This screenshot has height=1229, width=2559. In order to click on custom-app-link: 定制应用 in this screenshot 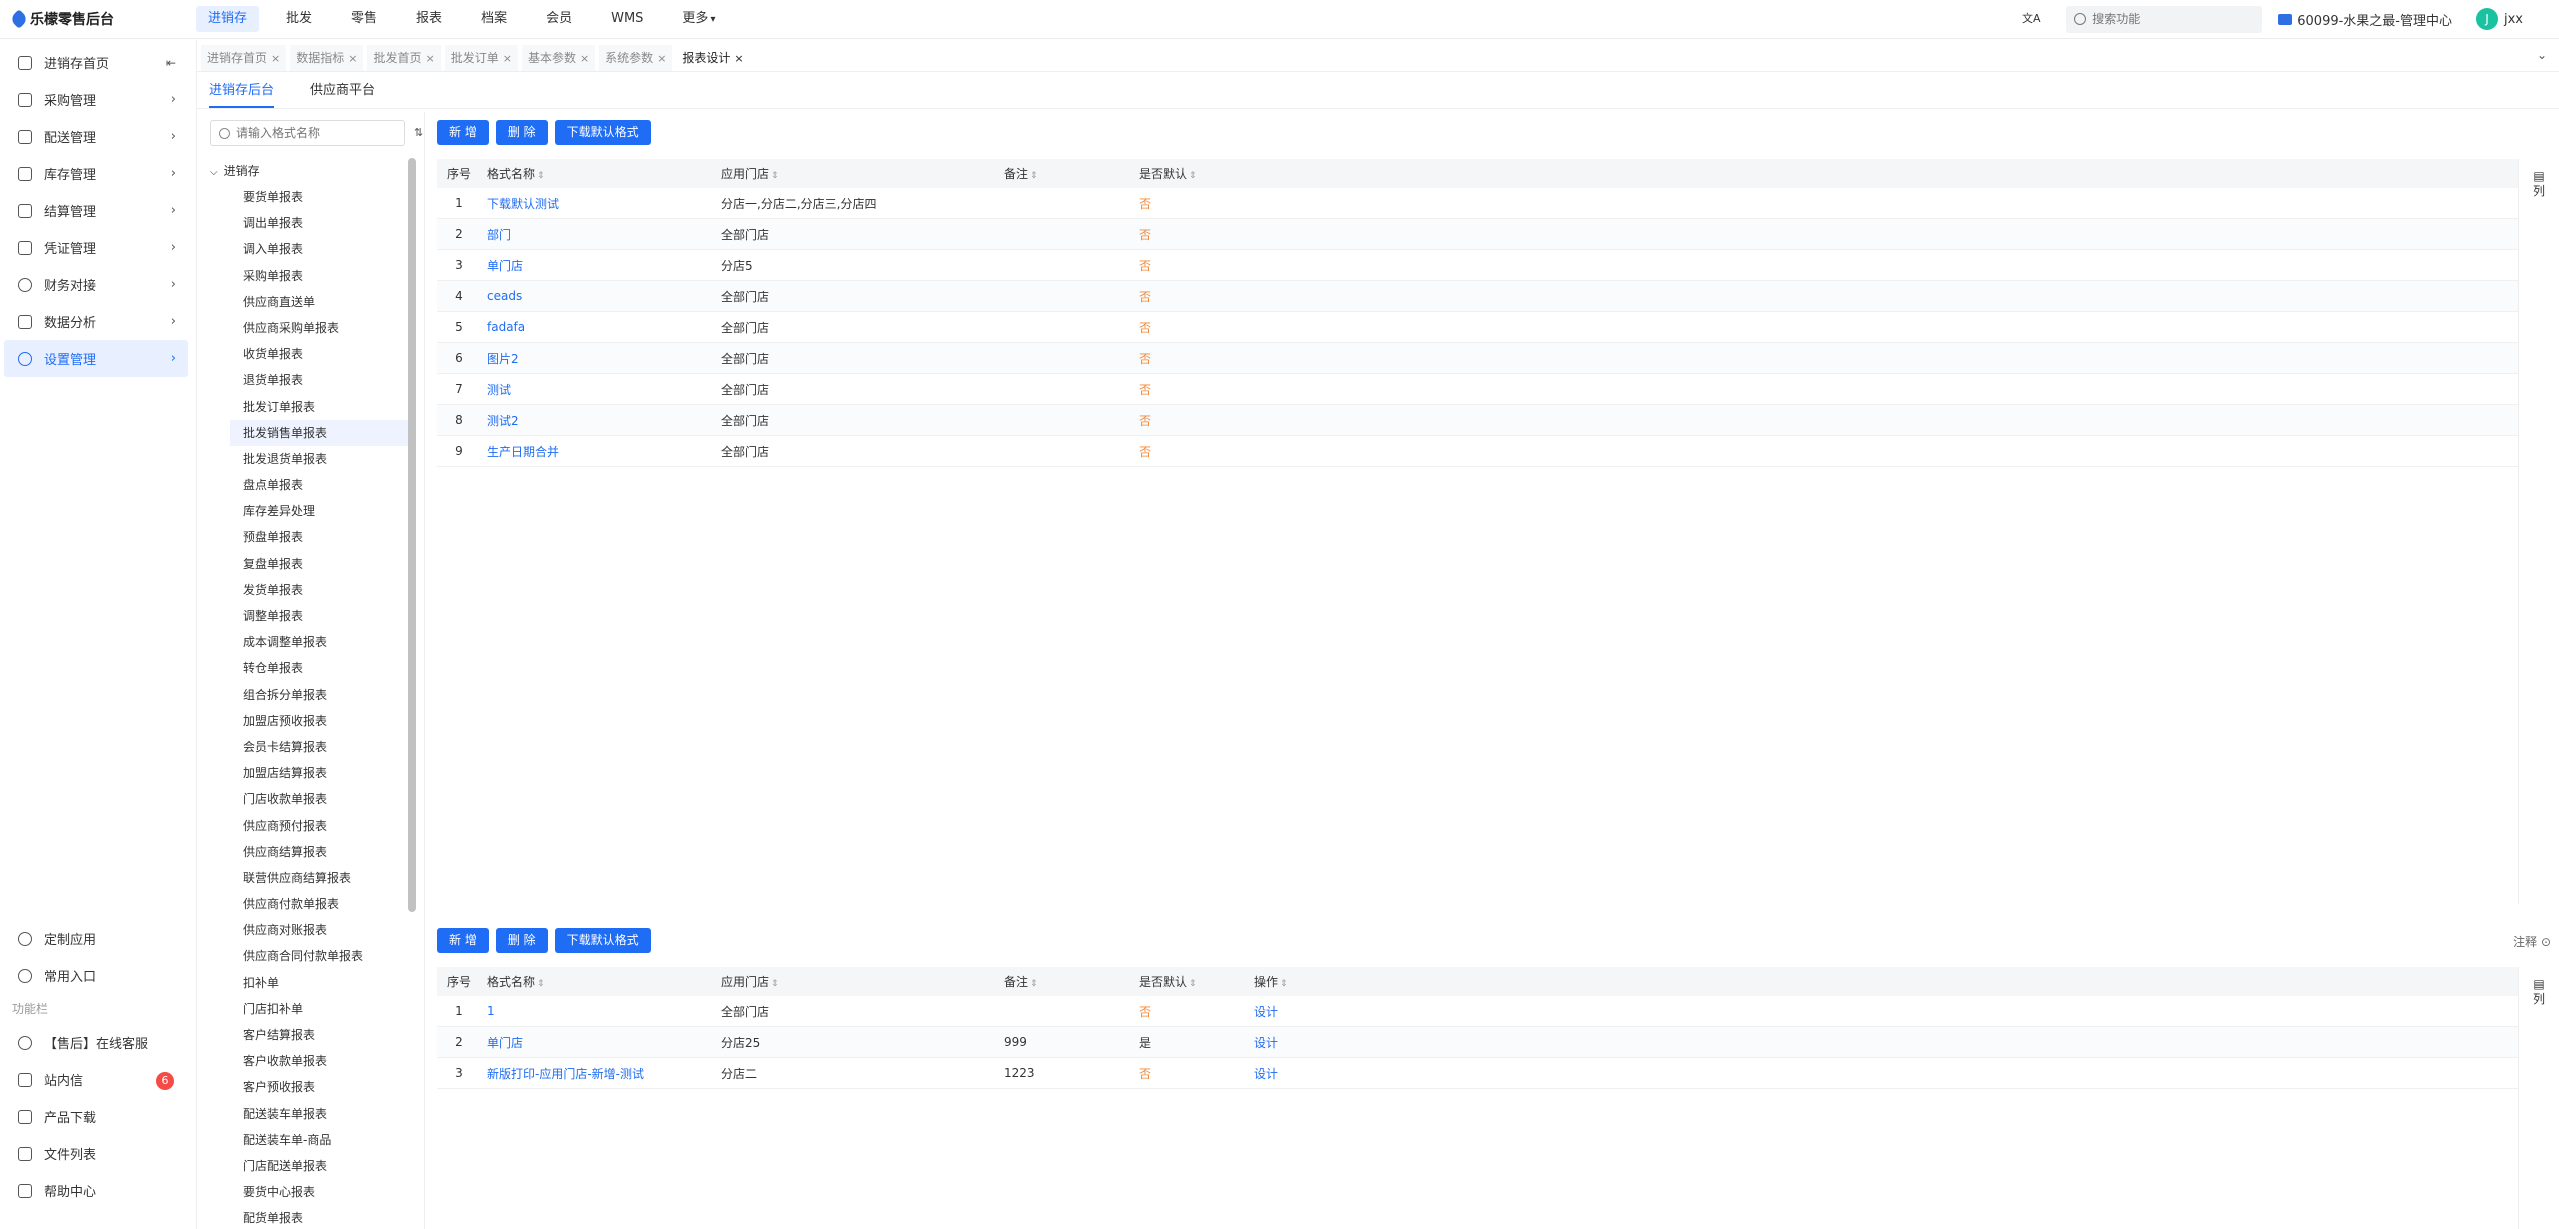, I will do `click(96, 938)`.